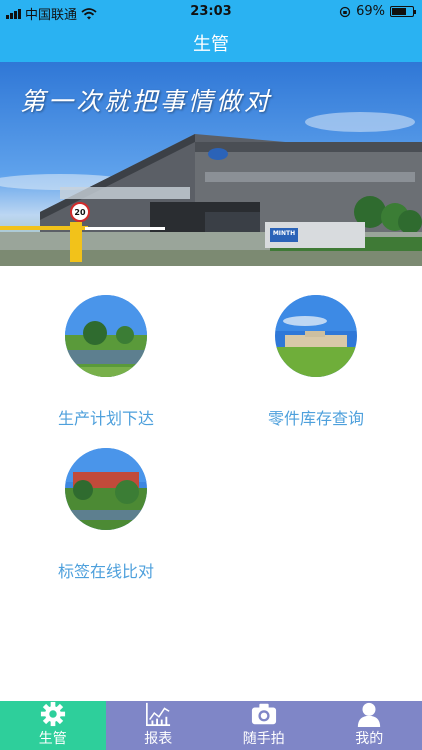 This screenshot has height=750, width=422. Describe the element at coordinates (345, 11) in the screenshot. I see `orientation-lock-icon` at that location.